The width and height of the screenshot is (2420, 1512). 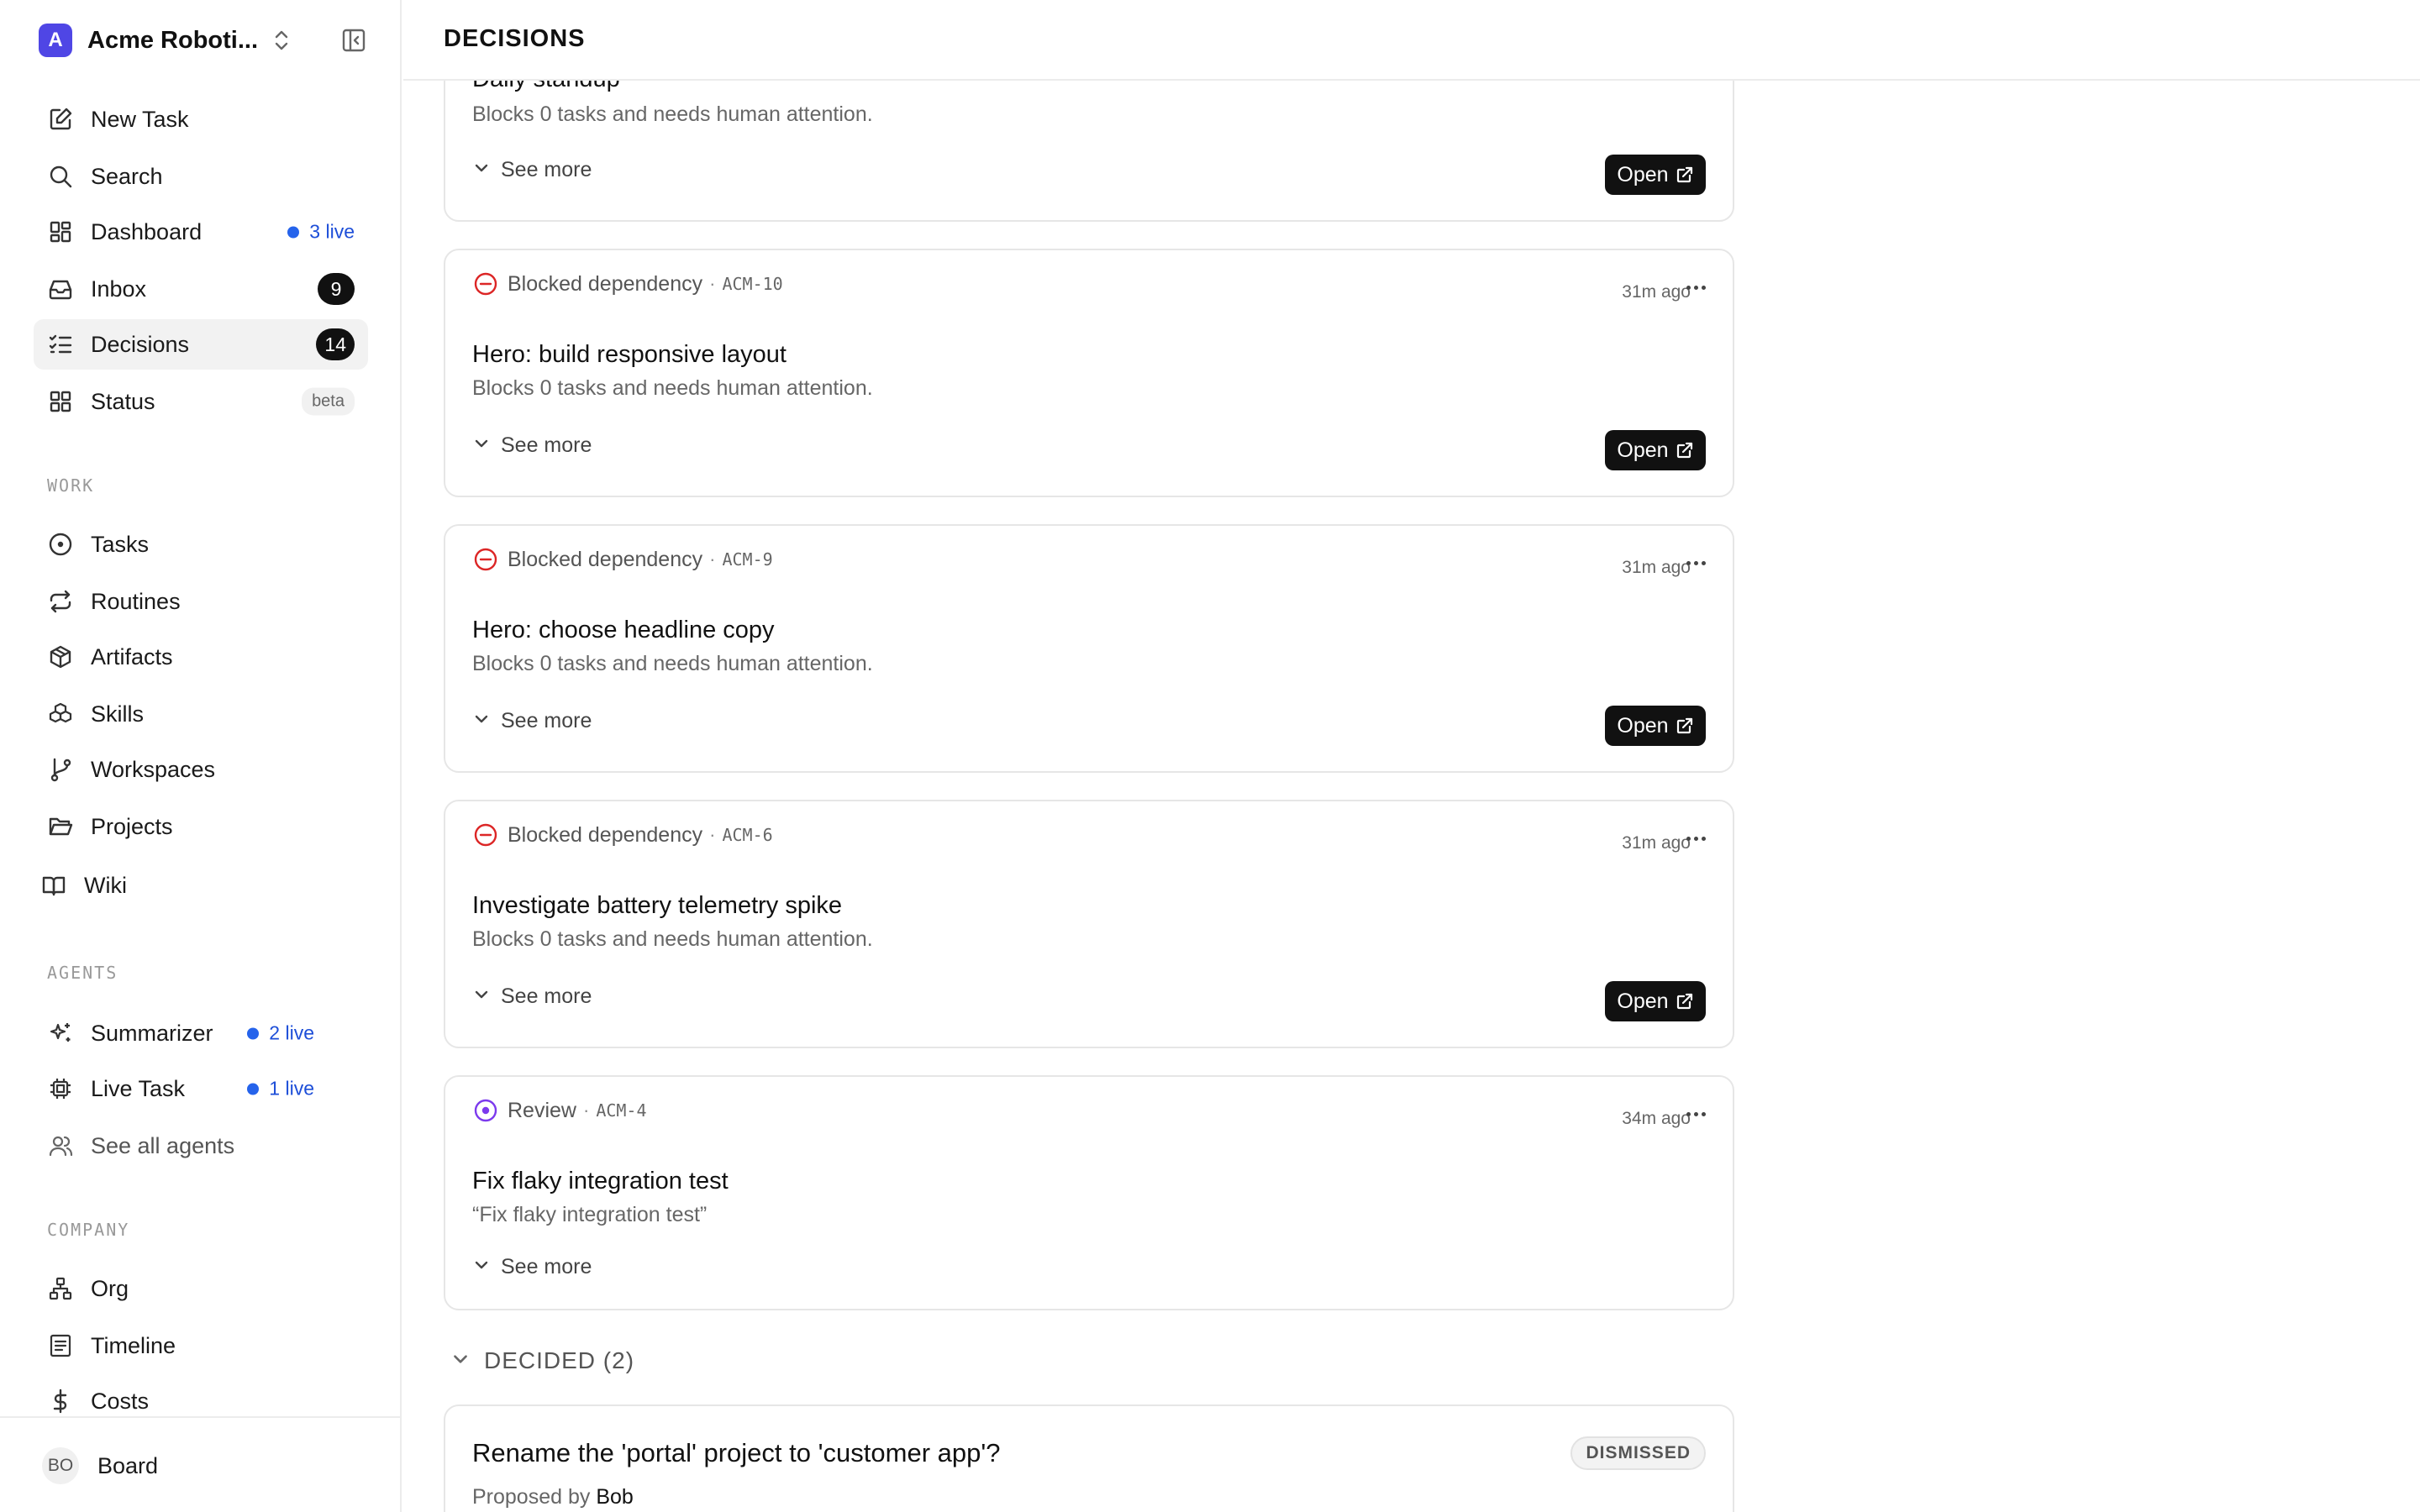 I want to click on nav-label: Projects, so click(x=132, y=826).